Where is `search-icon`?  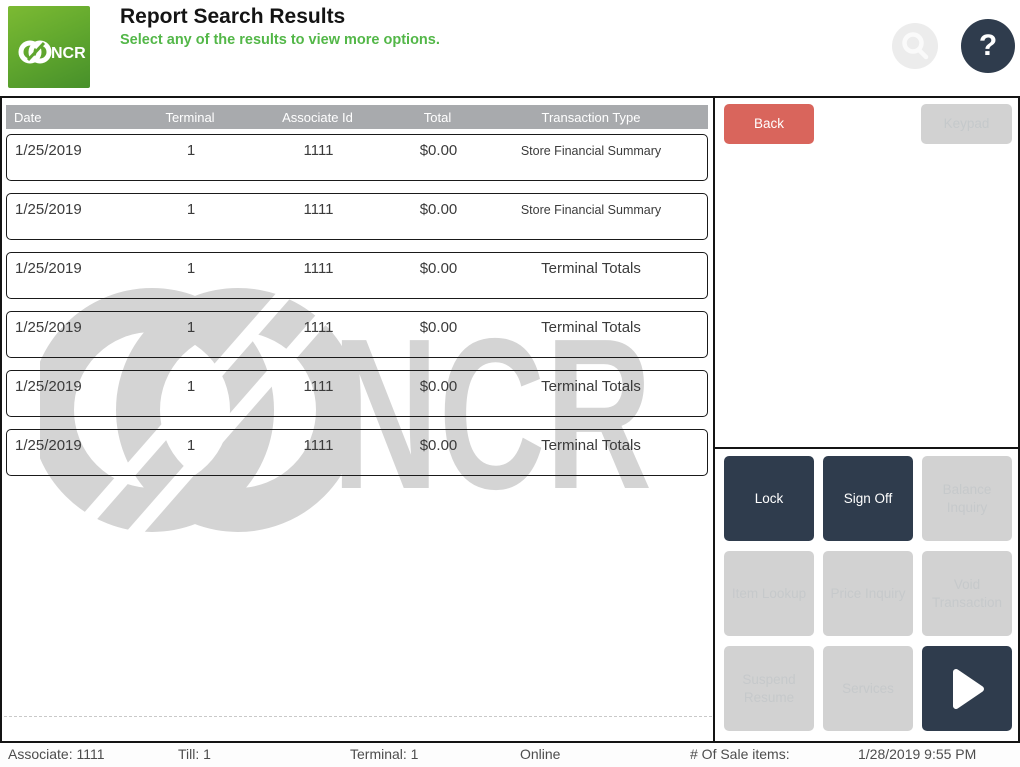
search-icon is located at coordinates (915, 46).